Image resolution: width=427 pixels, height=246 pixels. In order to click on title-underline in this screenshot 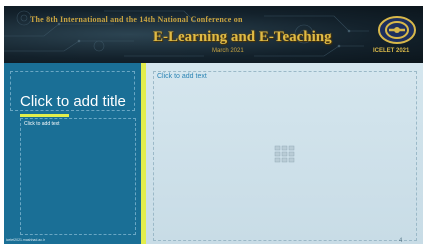, I will do `click(44, 115)`.